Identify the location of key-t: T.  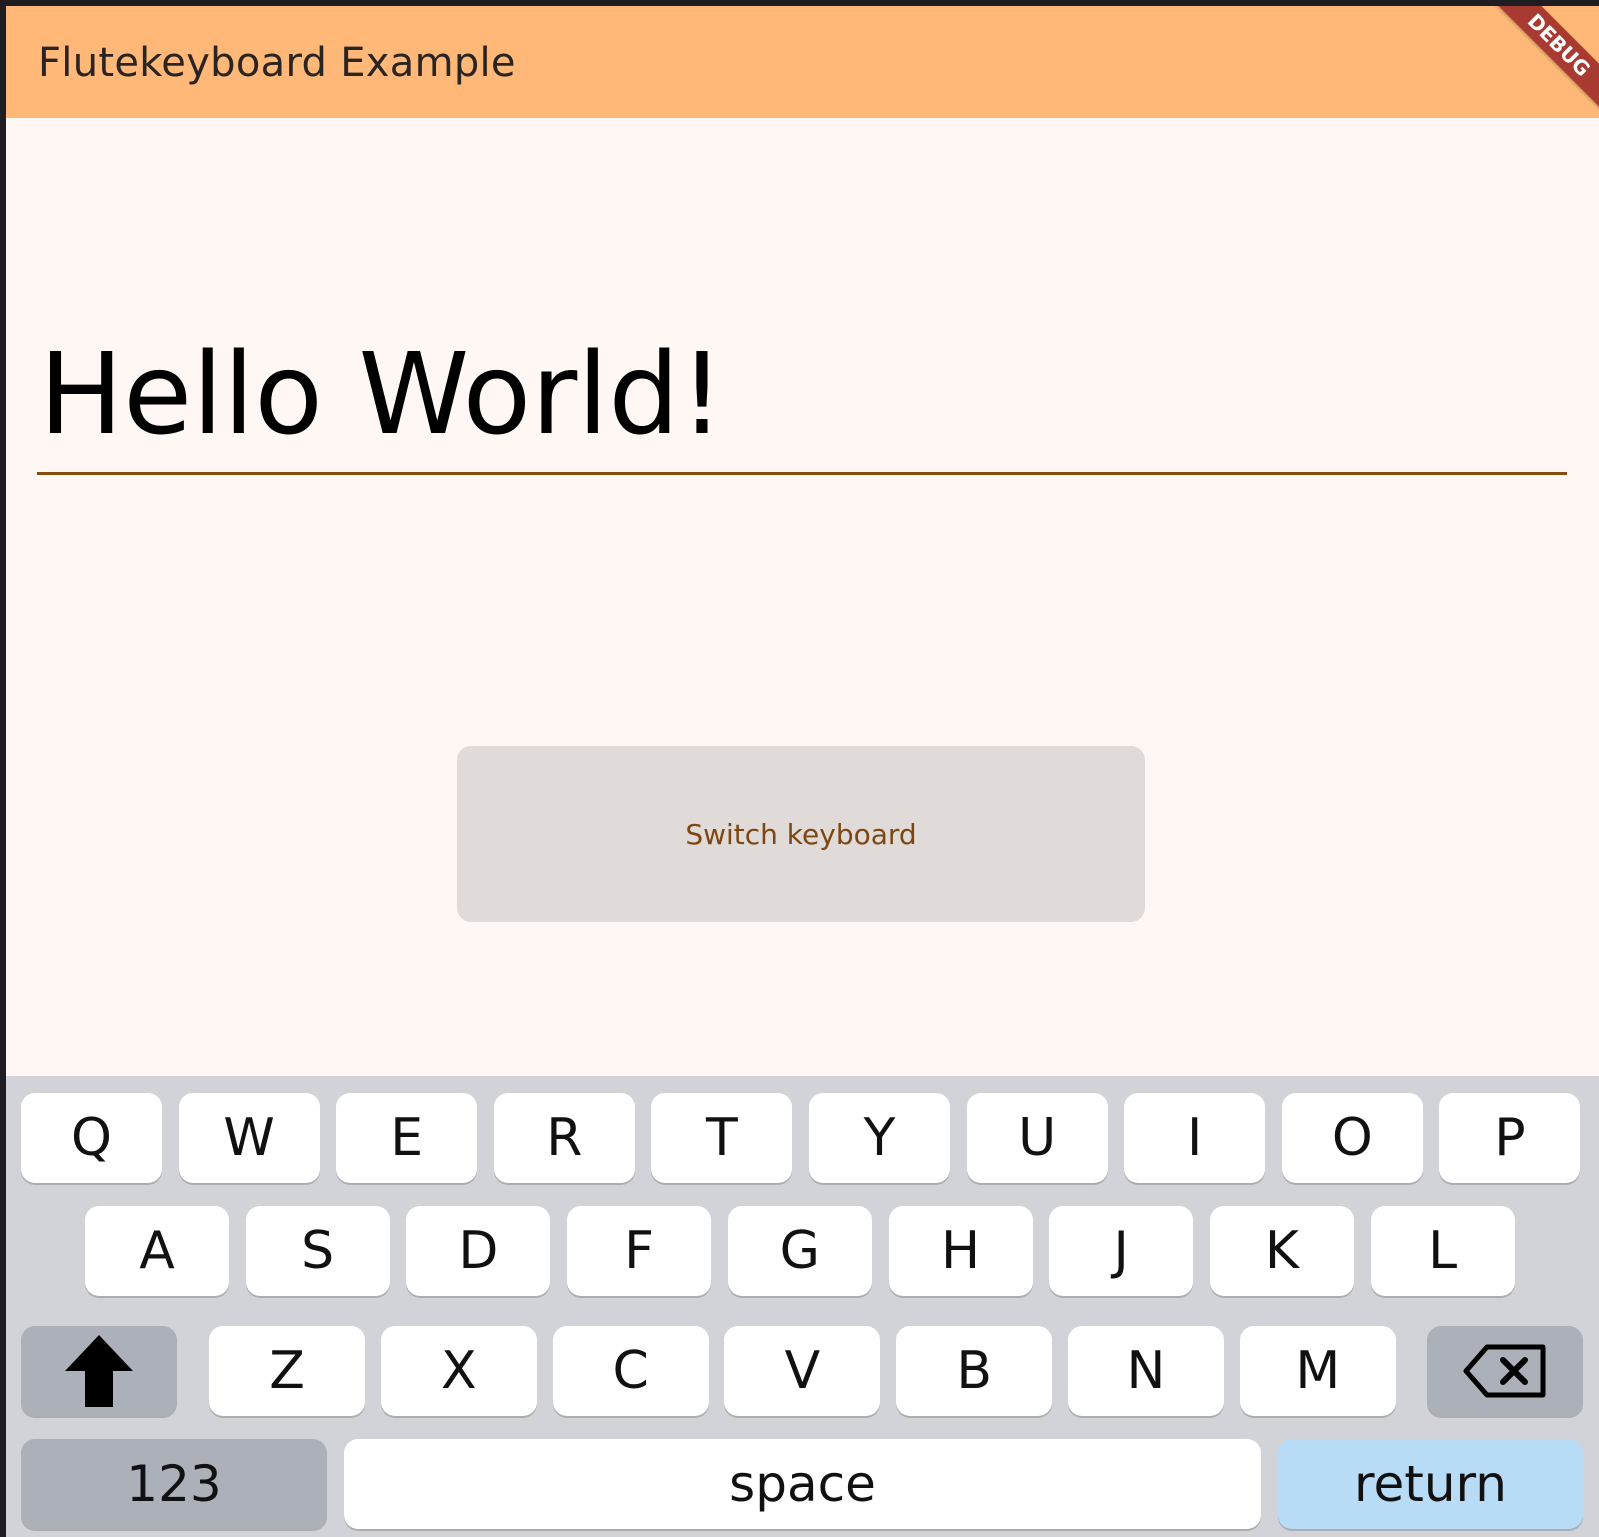
(722, 1138).